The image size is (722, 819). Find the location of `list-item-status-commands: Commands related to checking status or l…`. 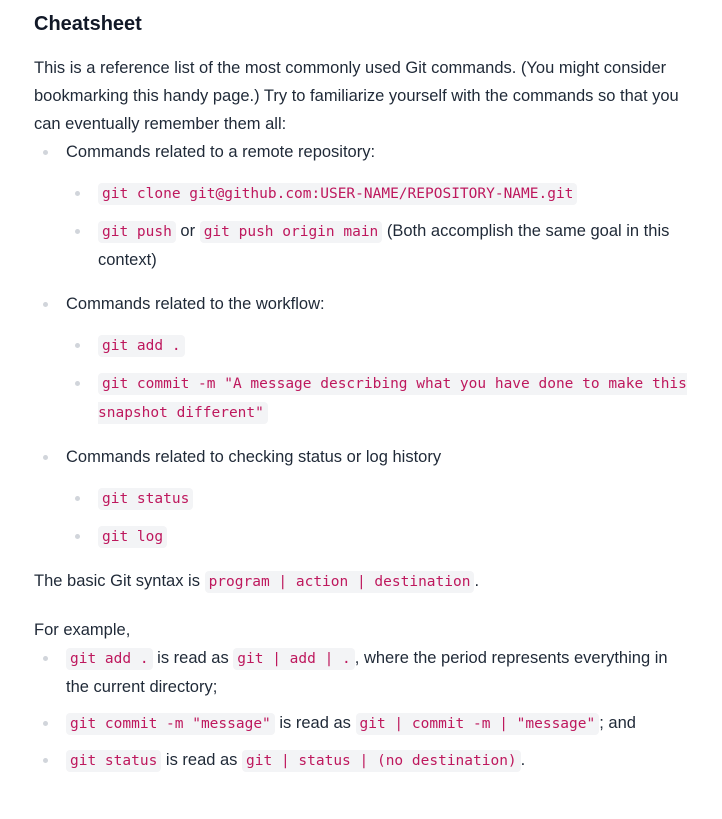

list-item-status-commands: Commands related to checking status or l… is located at coordinates (361, 497).